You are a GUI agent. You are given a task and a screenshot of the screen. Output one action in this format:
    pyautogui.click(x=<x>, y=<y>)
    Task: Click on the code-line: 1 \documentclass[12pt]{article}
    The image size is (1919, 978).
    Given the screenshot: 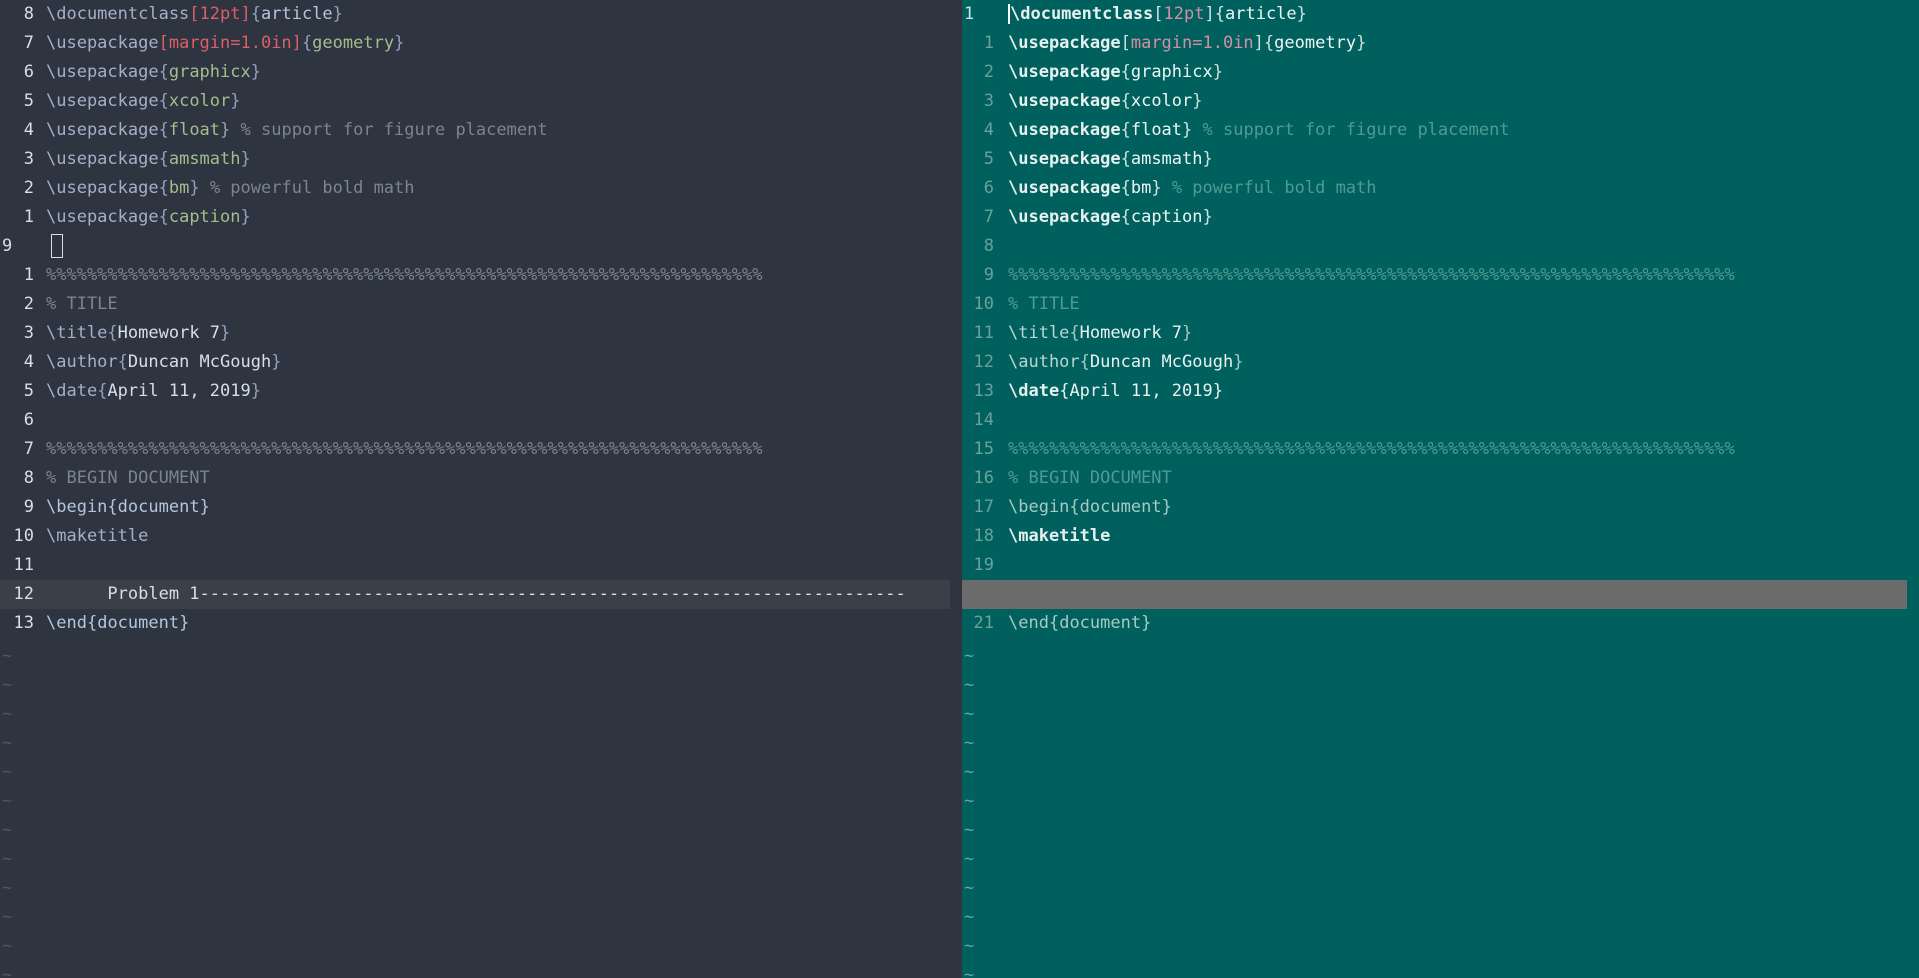 What is the action you would take?
    pyautogui.click(x=1434, y=14)
    